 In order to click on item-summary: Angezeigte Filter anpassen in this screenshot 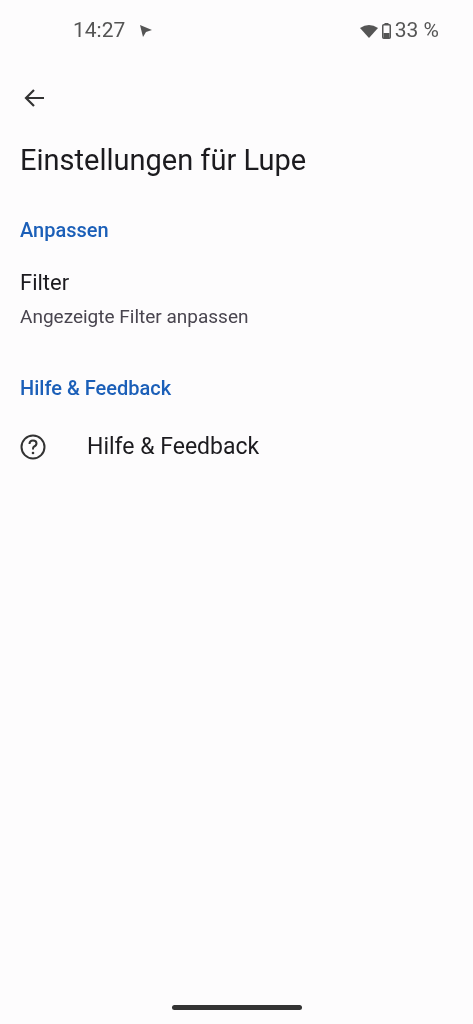, I will do `click(135, 317)`.